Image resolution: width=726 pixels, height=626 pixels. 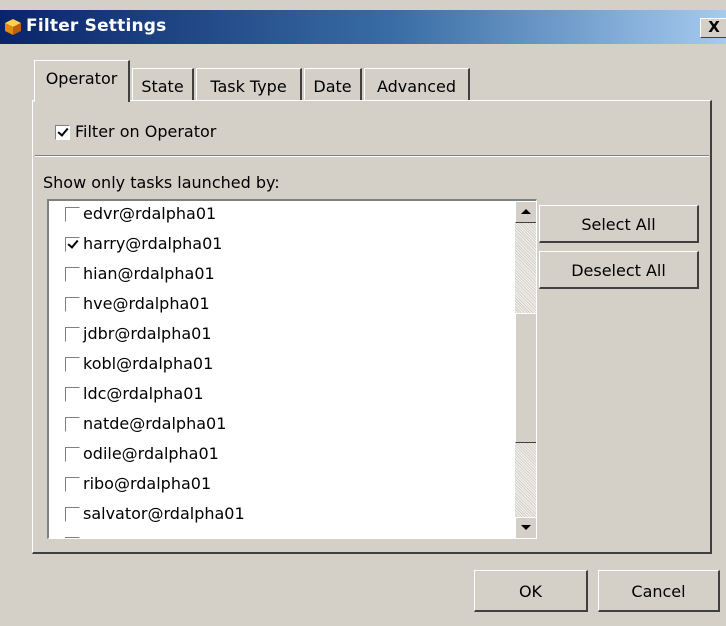 What do you see at coordinates (155, 423) in the screenshot?
I see `item-label: natde@rdalpha01` at bounding box center [155, 423].